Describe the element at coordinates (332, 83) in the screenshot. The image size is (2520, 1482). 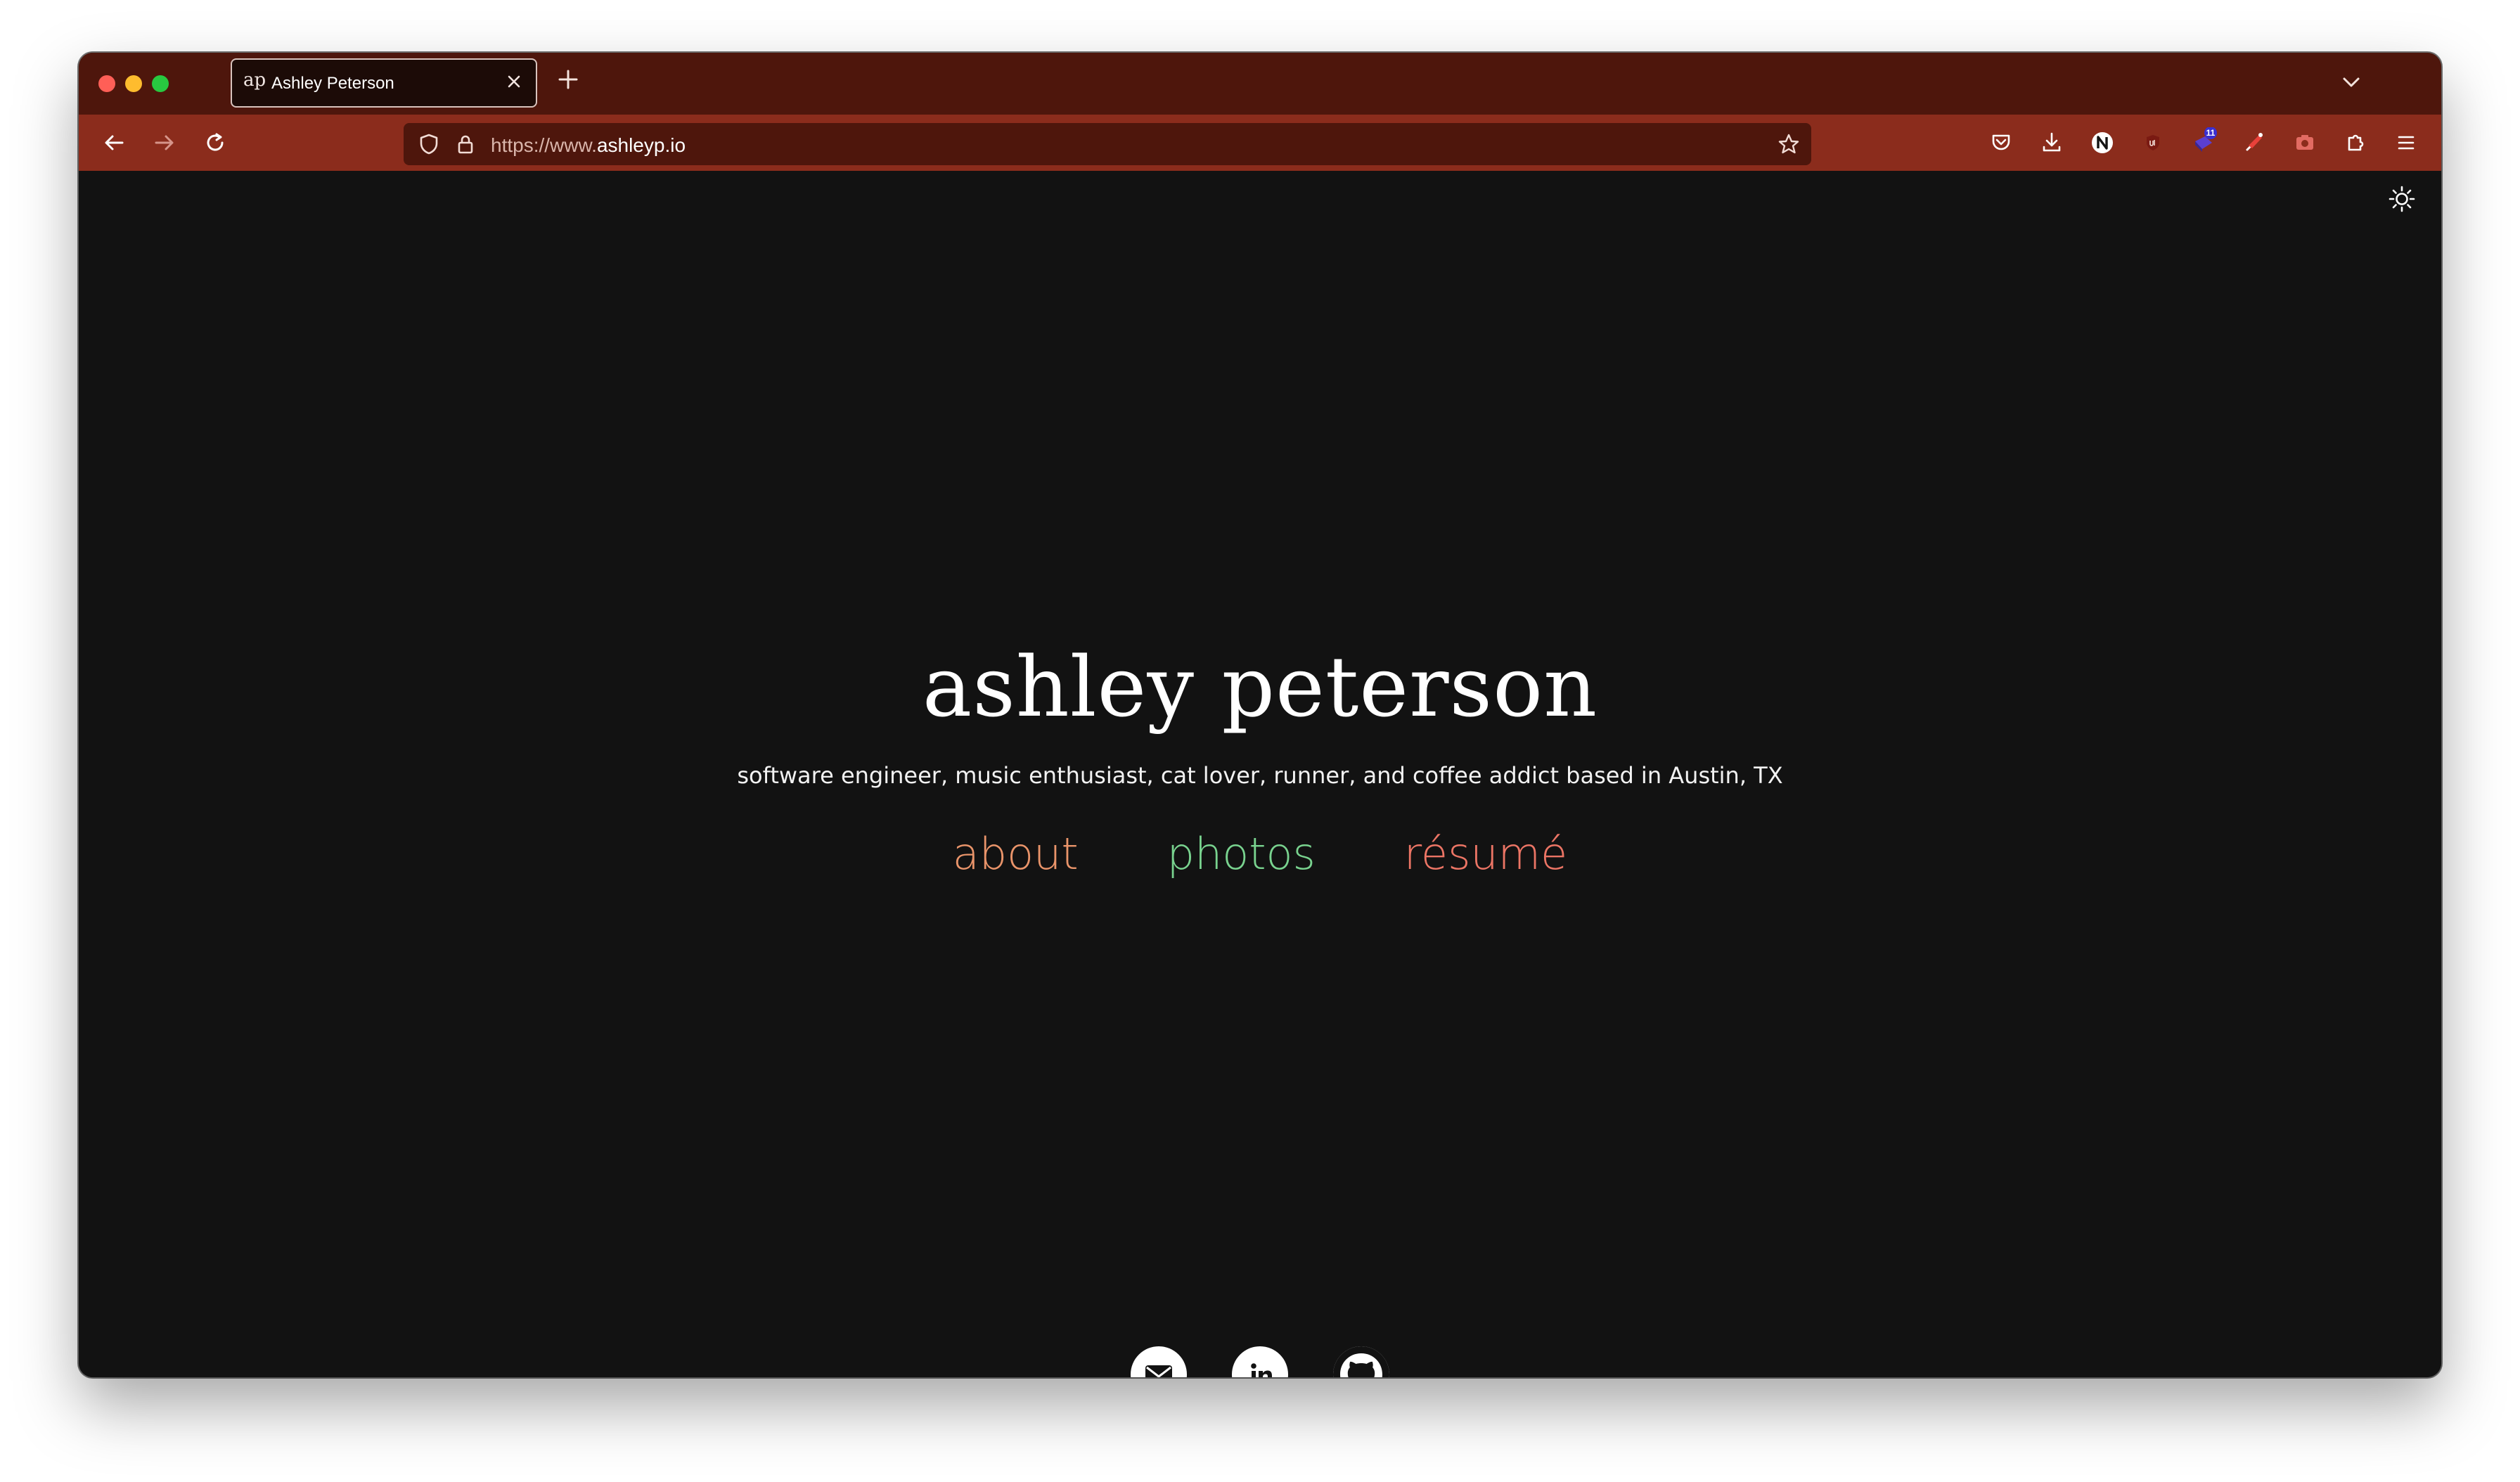
I see `tab-title: Ashley Peterson` at that location.